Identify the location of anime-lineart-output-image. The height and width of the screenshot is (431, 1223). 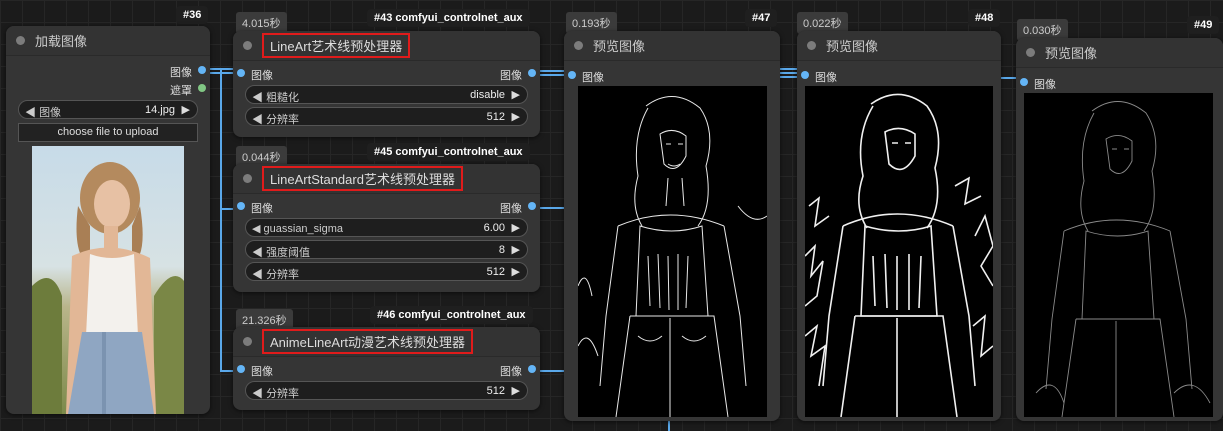
(1123, 259).